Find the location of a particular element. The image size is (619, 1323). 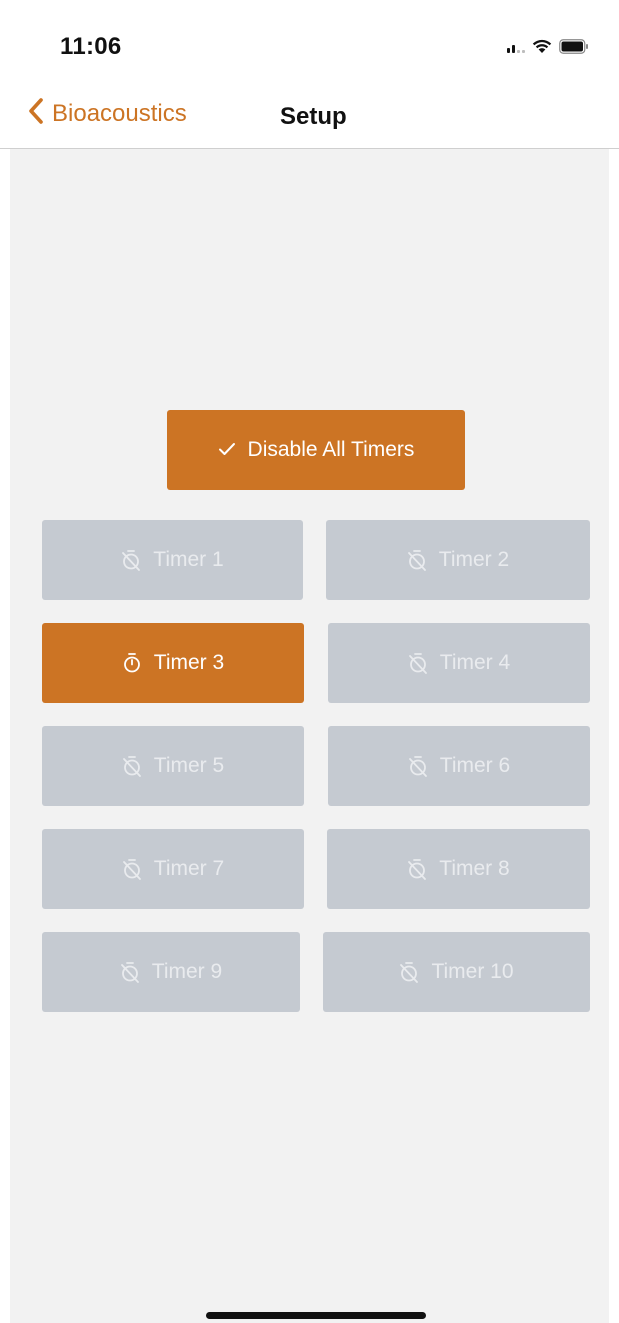

page-title: Setup is located at coordinates (313, 116).